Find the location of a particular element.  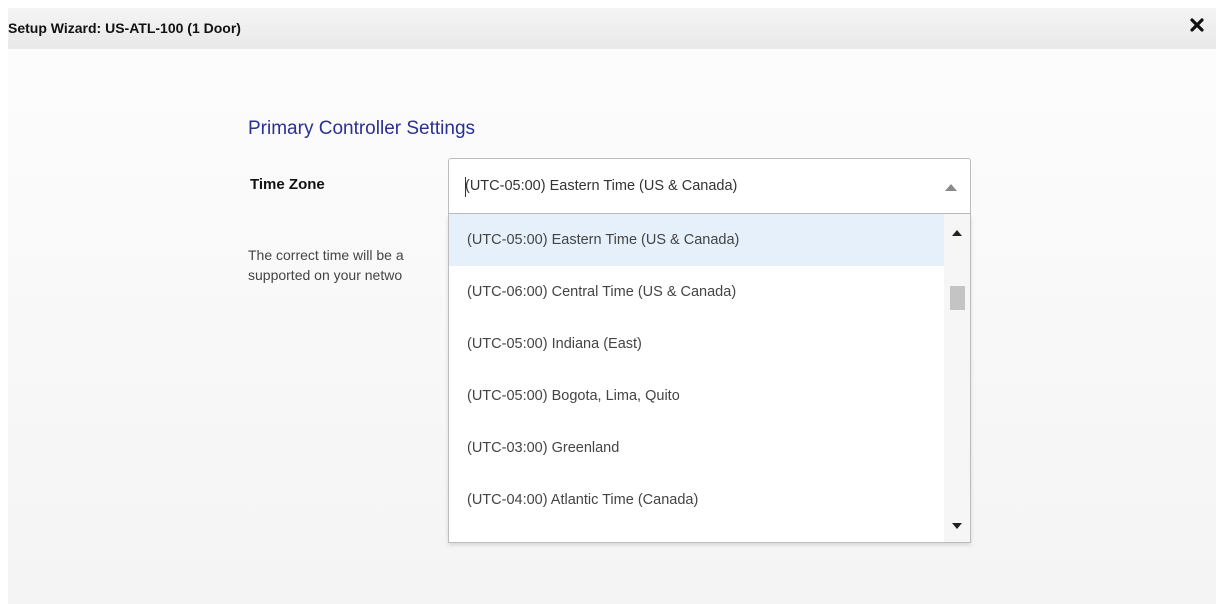

time-zone-option: (UTC-03:00) Greenland is located at coordinates (697, 448).